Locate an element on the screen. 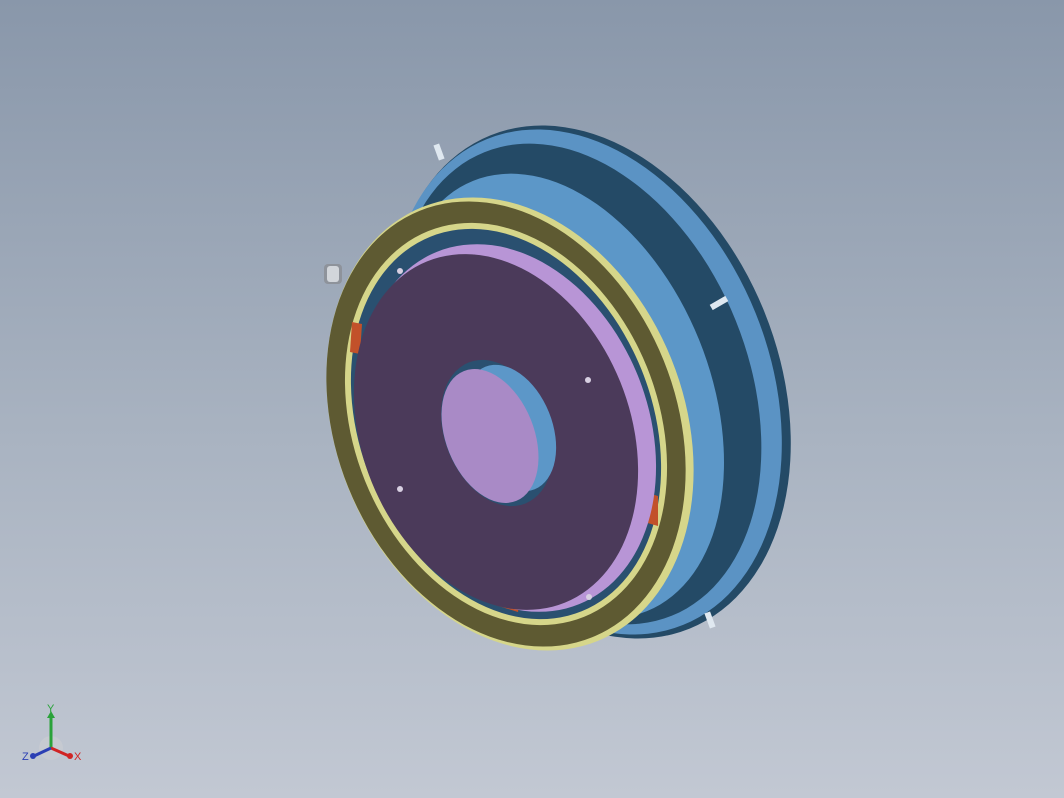 The height and width of the screenshot is (798, 1064). bolt-head is located at coordinates (333, 274).